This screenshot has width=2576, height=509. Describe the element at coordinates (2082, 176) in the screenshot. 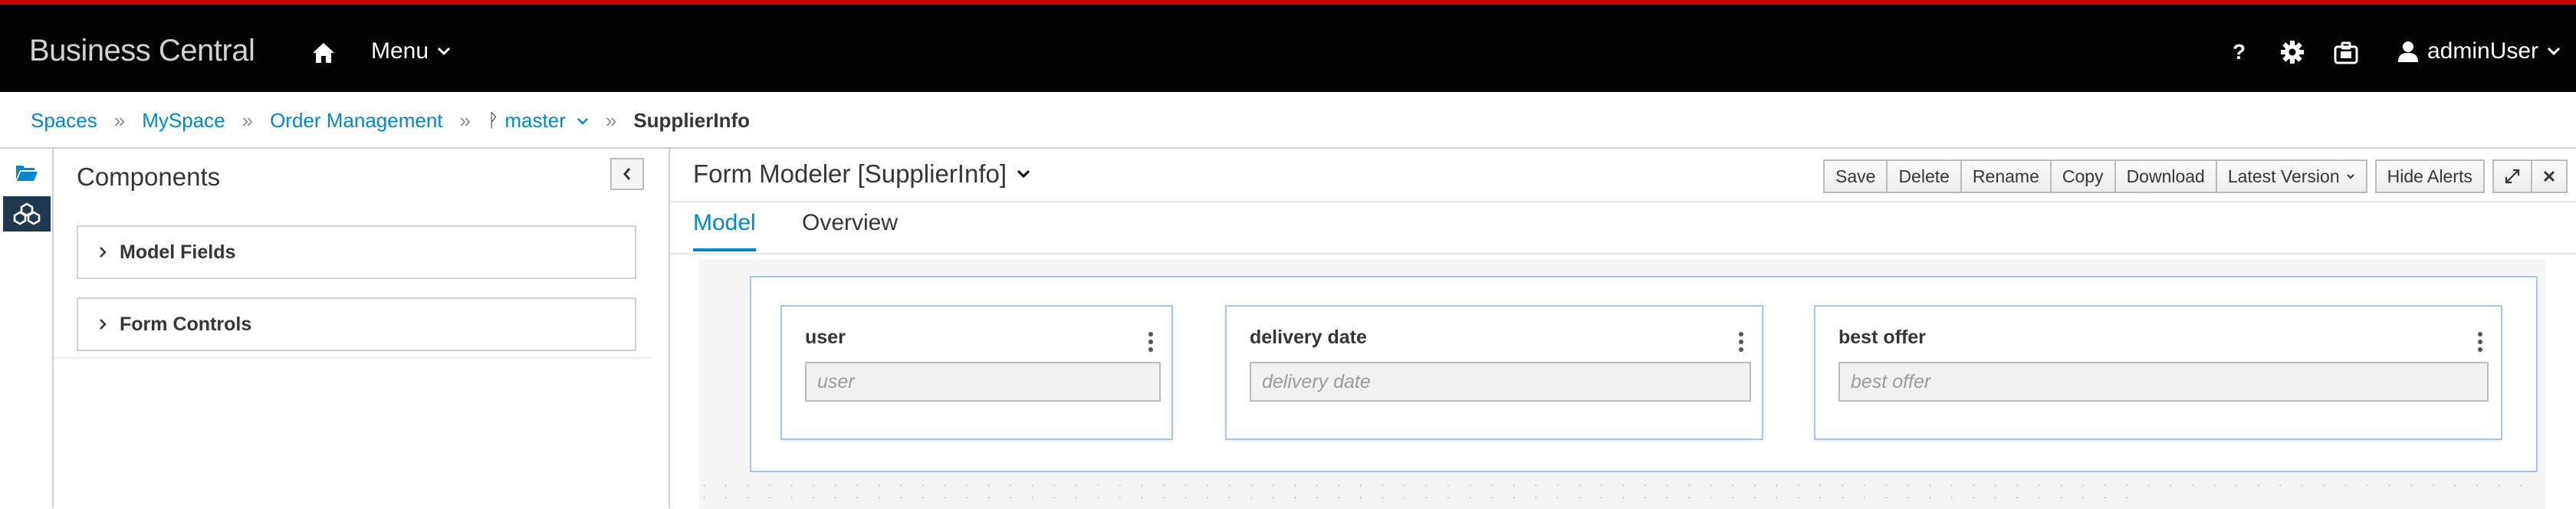

I see `copy-button: Copy` at that location.